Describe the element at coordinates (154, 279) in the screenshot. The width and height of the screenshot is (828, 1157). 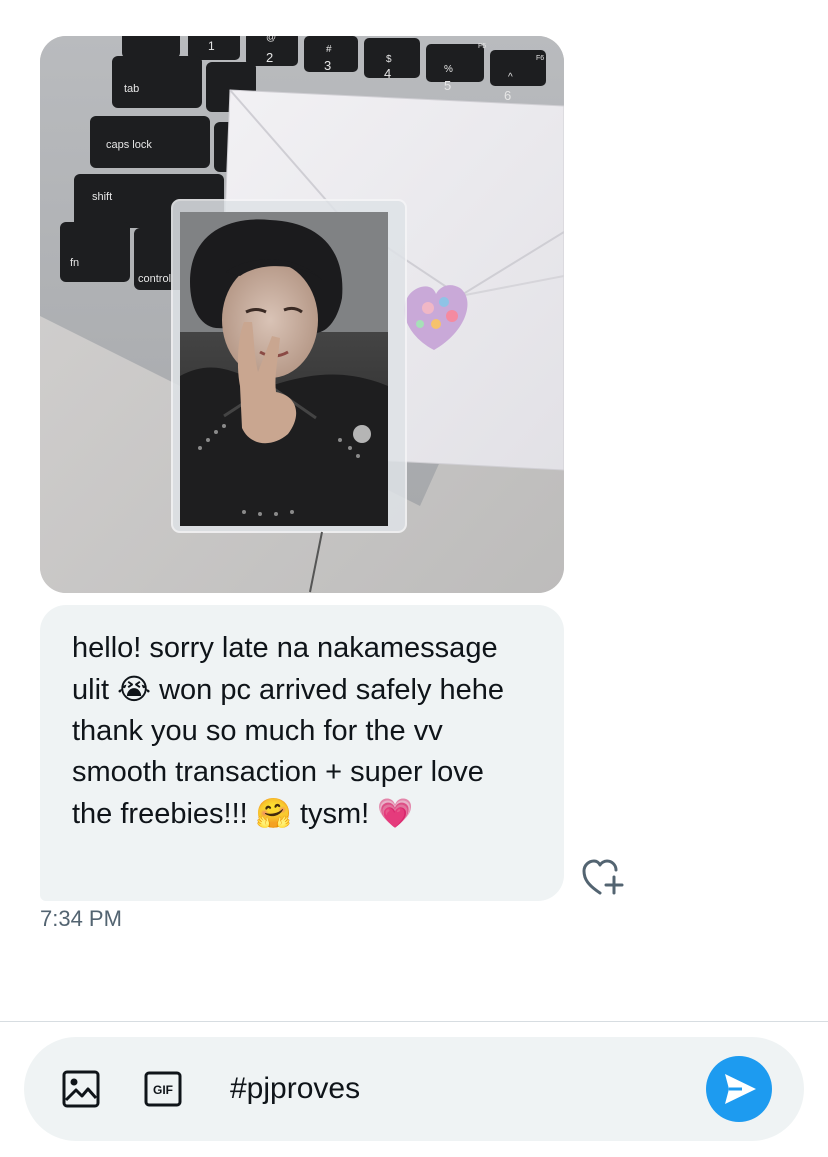
I see `key-label-control: control` at that location.